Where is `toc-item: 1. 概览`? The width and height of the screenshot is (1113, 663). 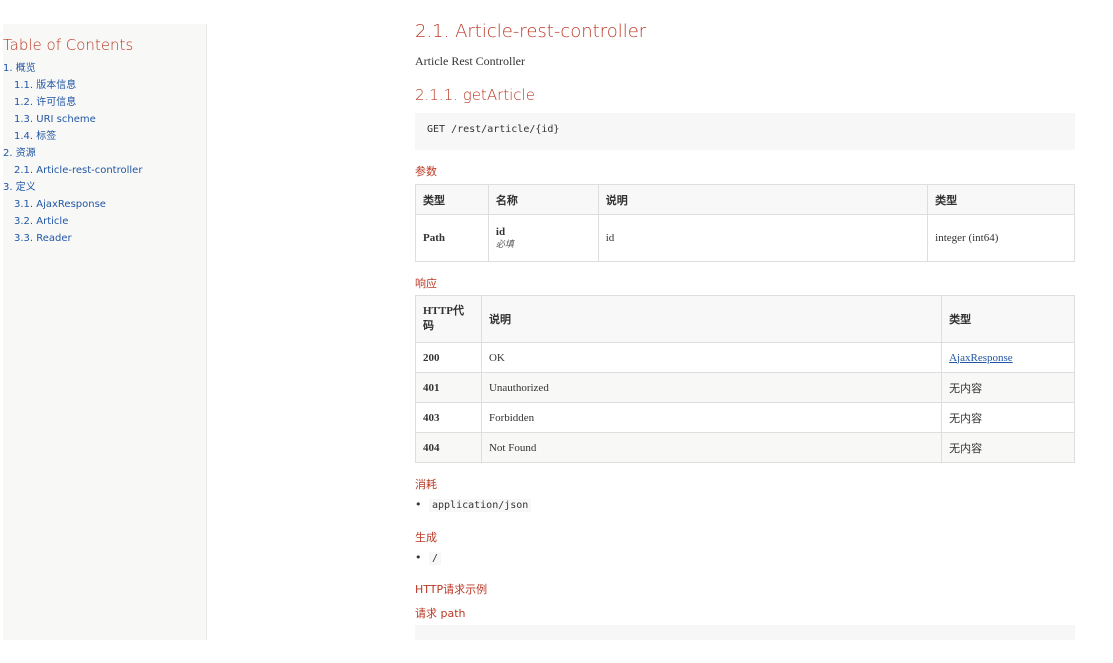
toc-item: 1. 概览 is located at coordinates (104, 68).